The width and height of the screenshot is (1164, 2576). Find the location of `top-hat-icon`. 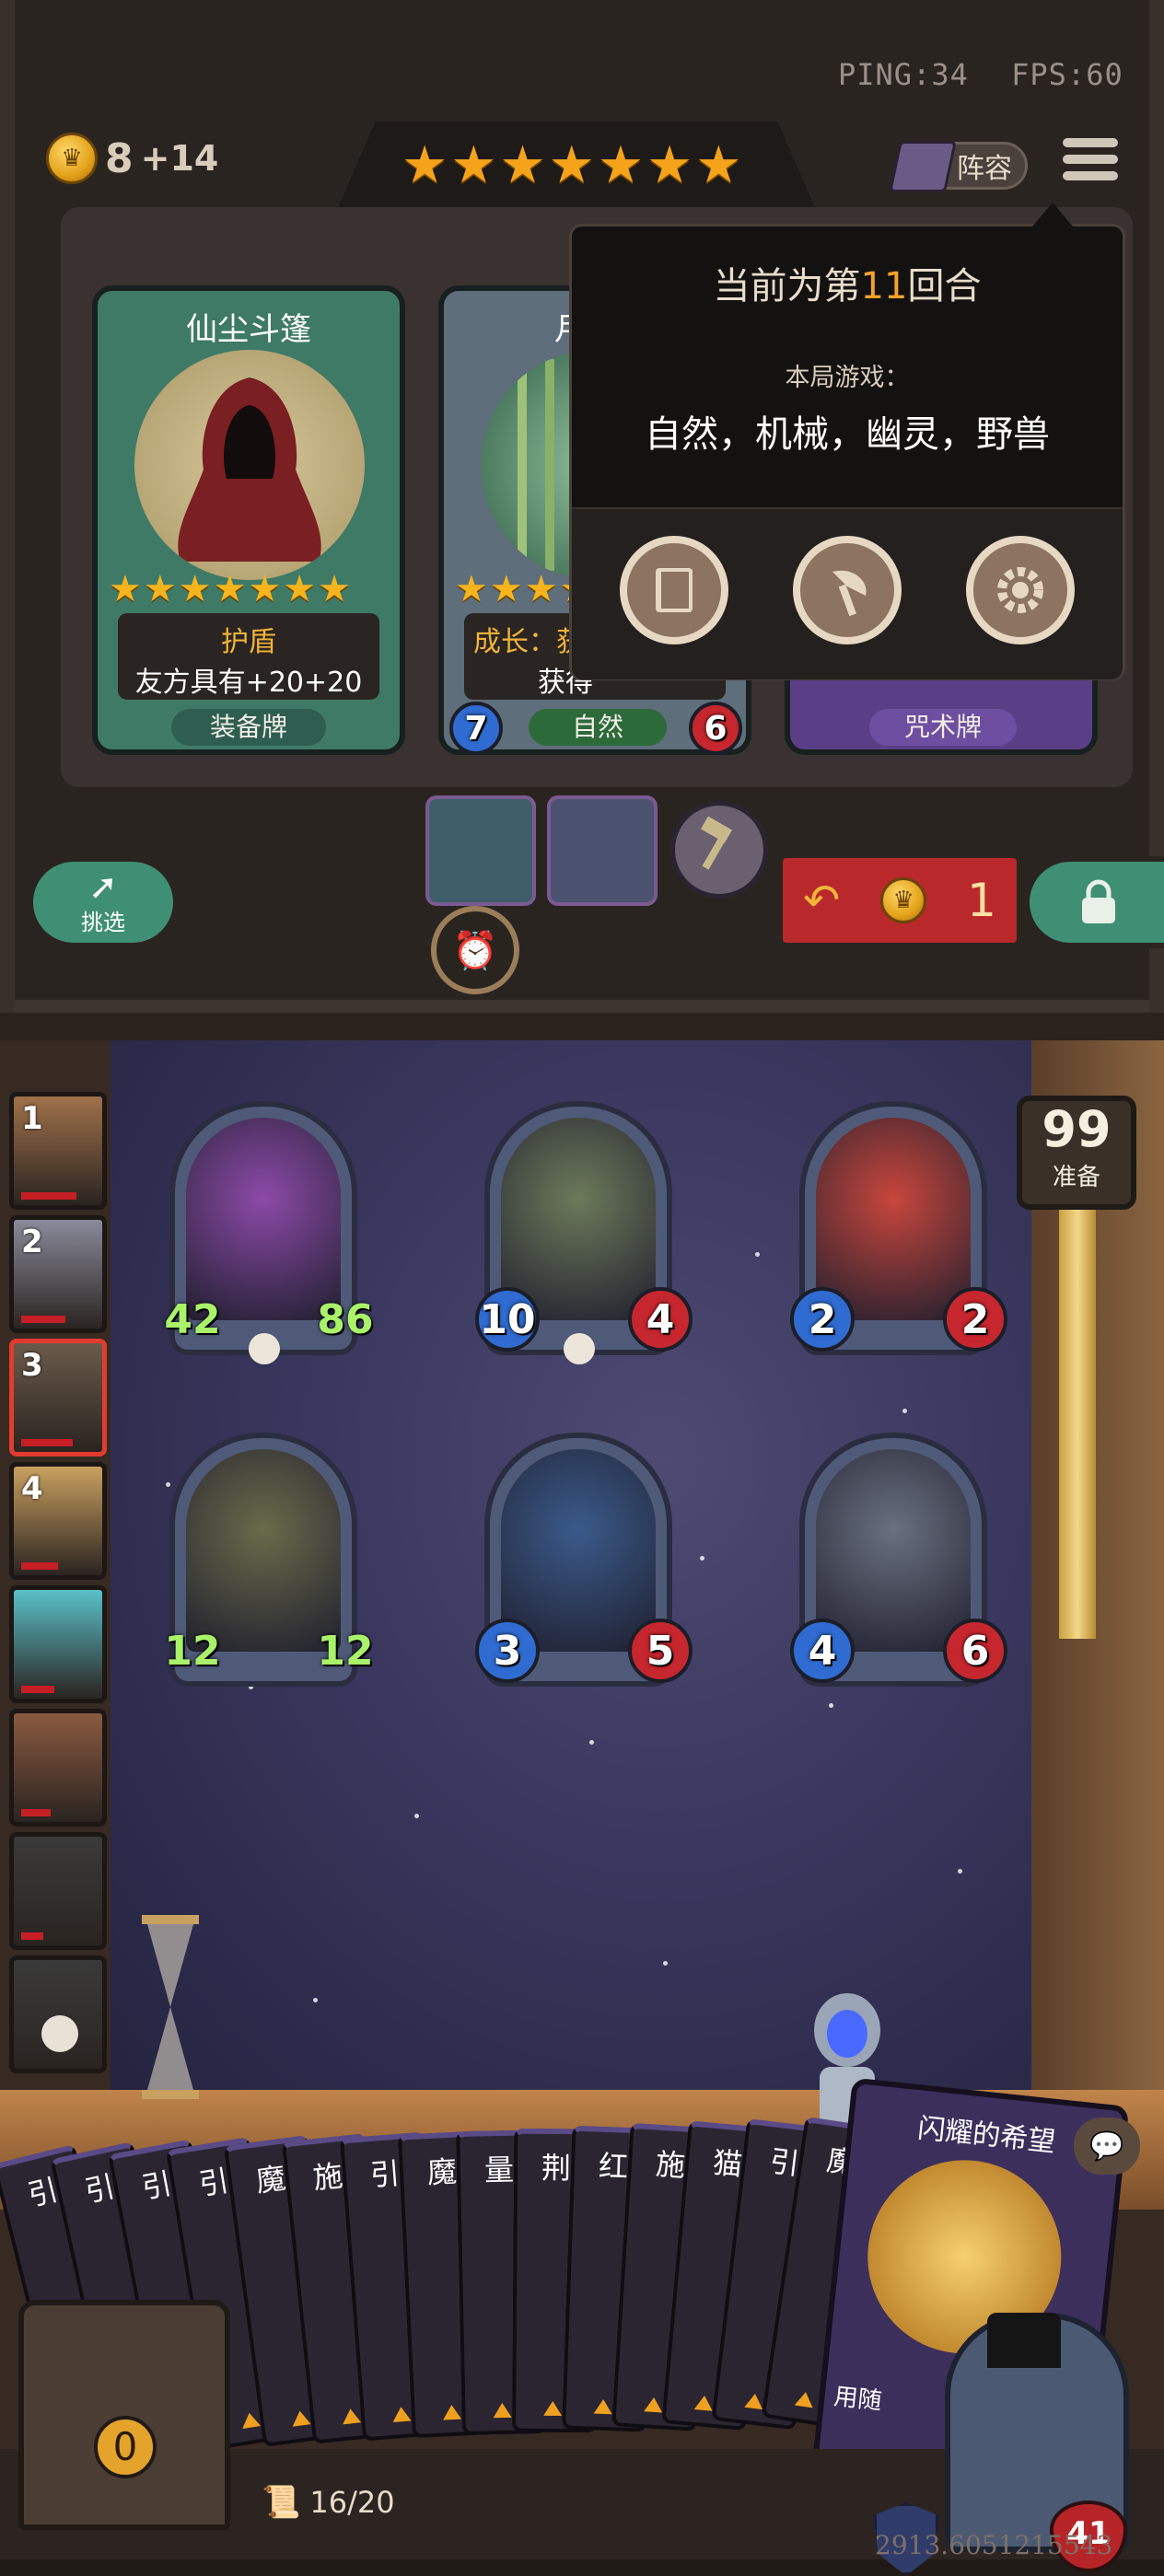

top-hat-icon is located at coordinates (1024, 2340).